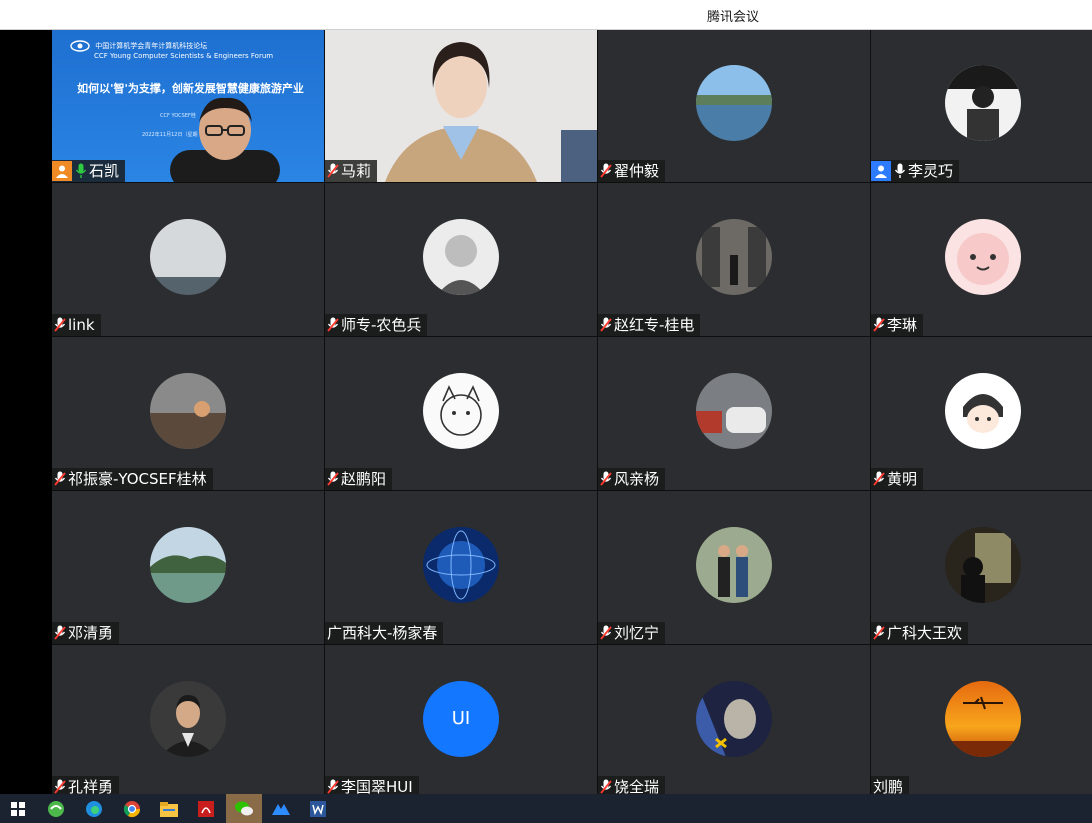 This screenshot has width=1092, height=823. I want to click on participant-name-label: 赵鹏阳, so click(359, 479).